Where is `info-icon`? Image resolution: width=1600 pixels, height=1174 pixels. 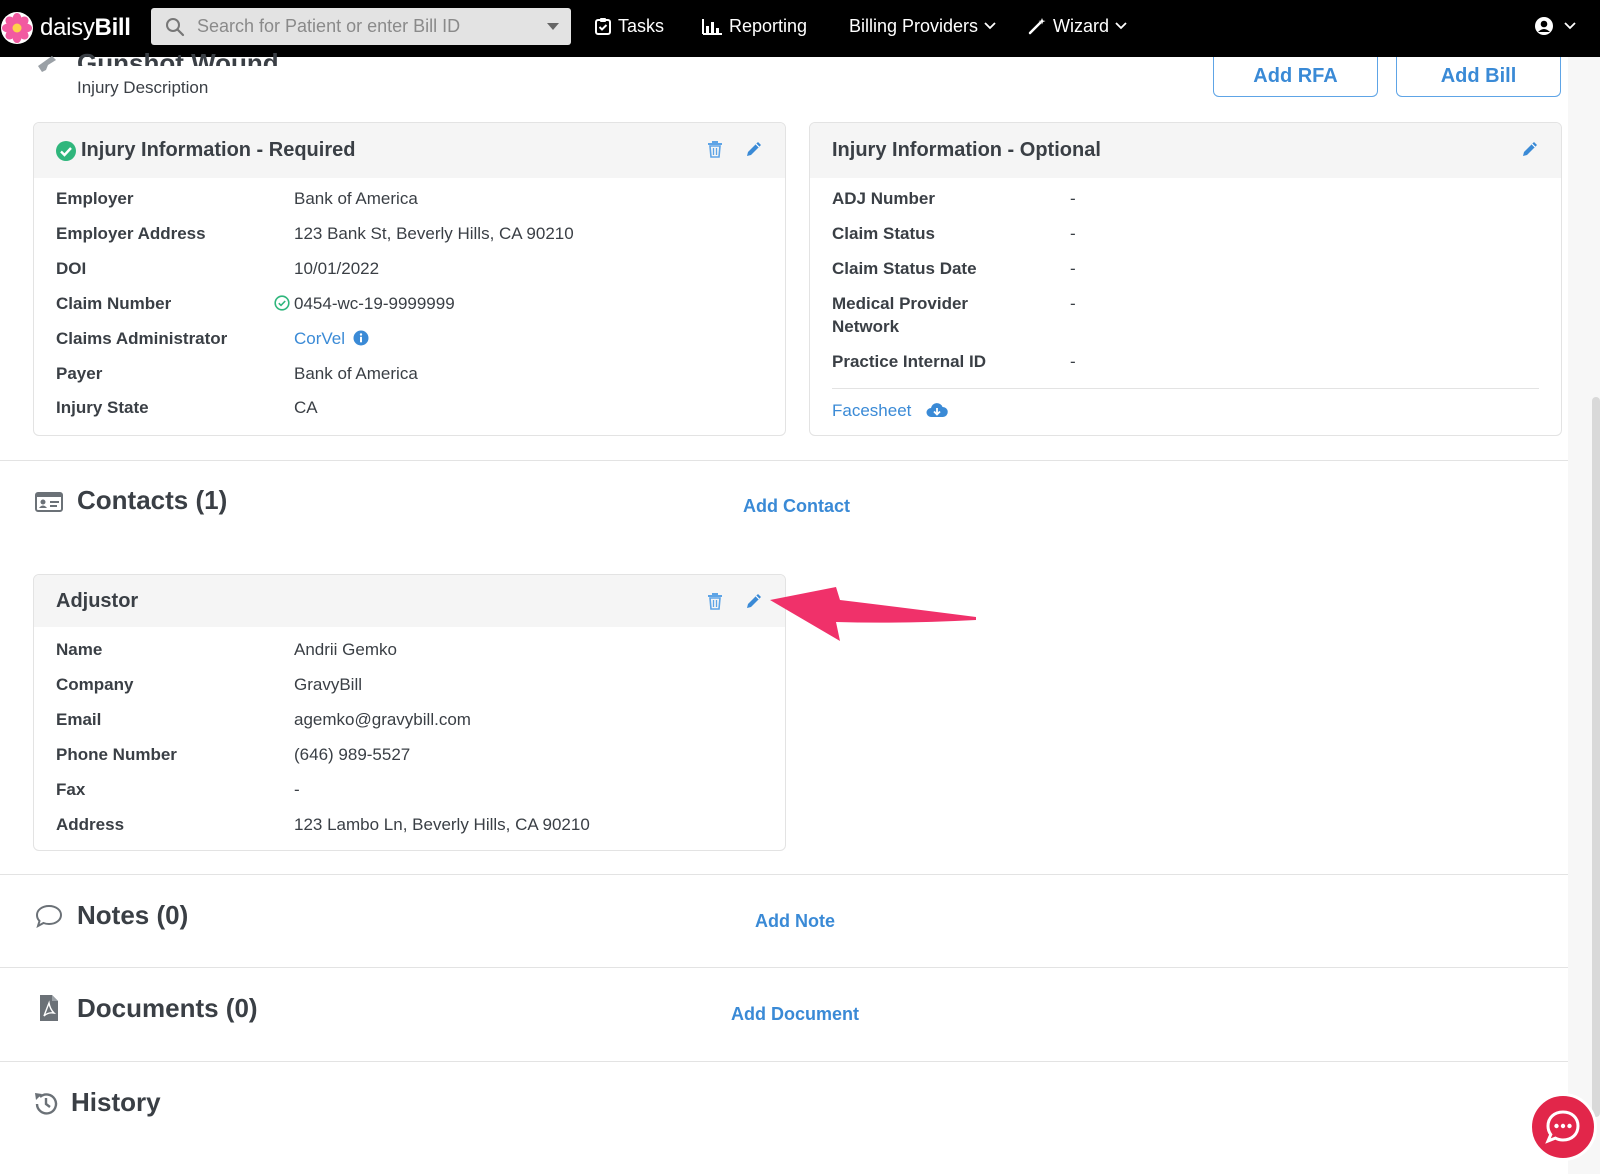
info-icon is located at coordinates (361, 338).